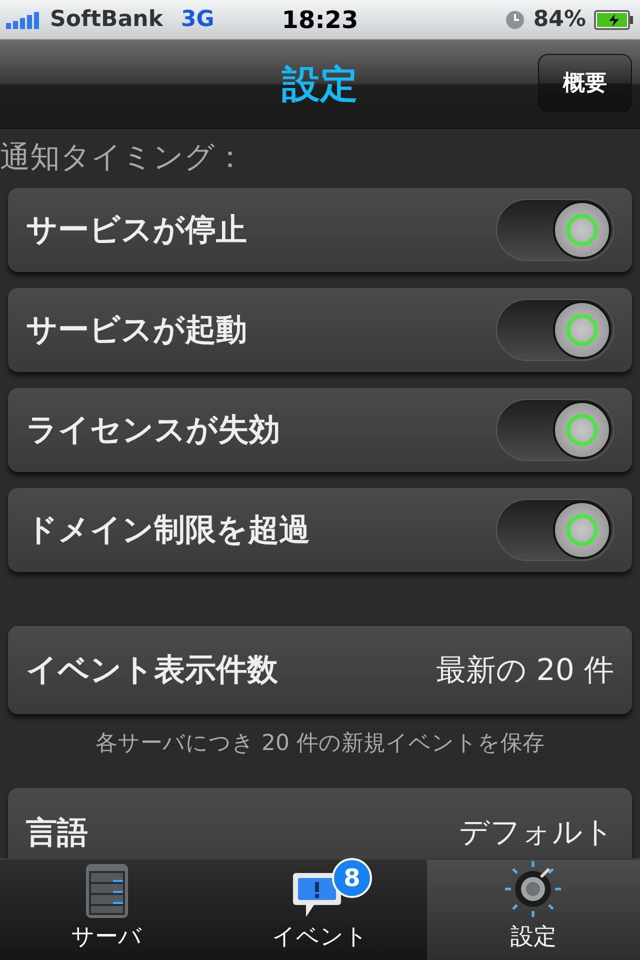 Image resolution: width=640 pixels, height=960 pixels. Describe the element at coordinates (320, 84) in the screenshot. I see `screen-title: 設定` at that location.